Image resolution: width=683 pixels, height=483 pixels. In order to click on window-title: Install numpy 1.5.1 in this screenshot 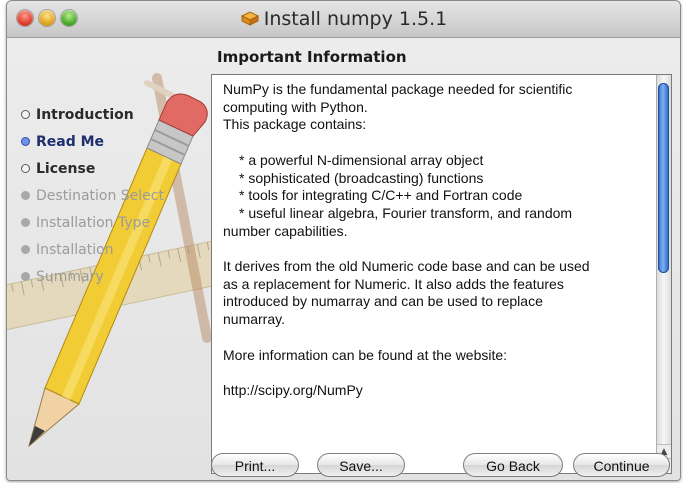, I will do `click(343, 19)`.